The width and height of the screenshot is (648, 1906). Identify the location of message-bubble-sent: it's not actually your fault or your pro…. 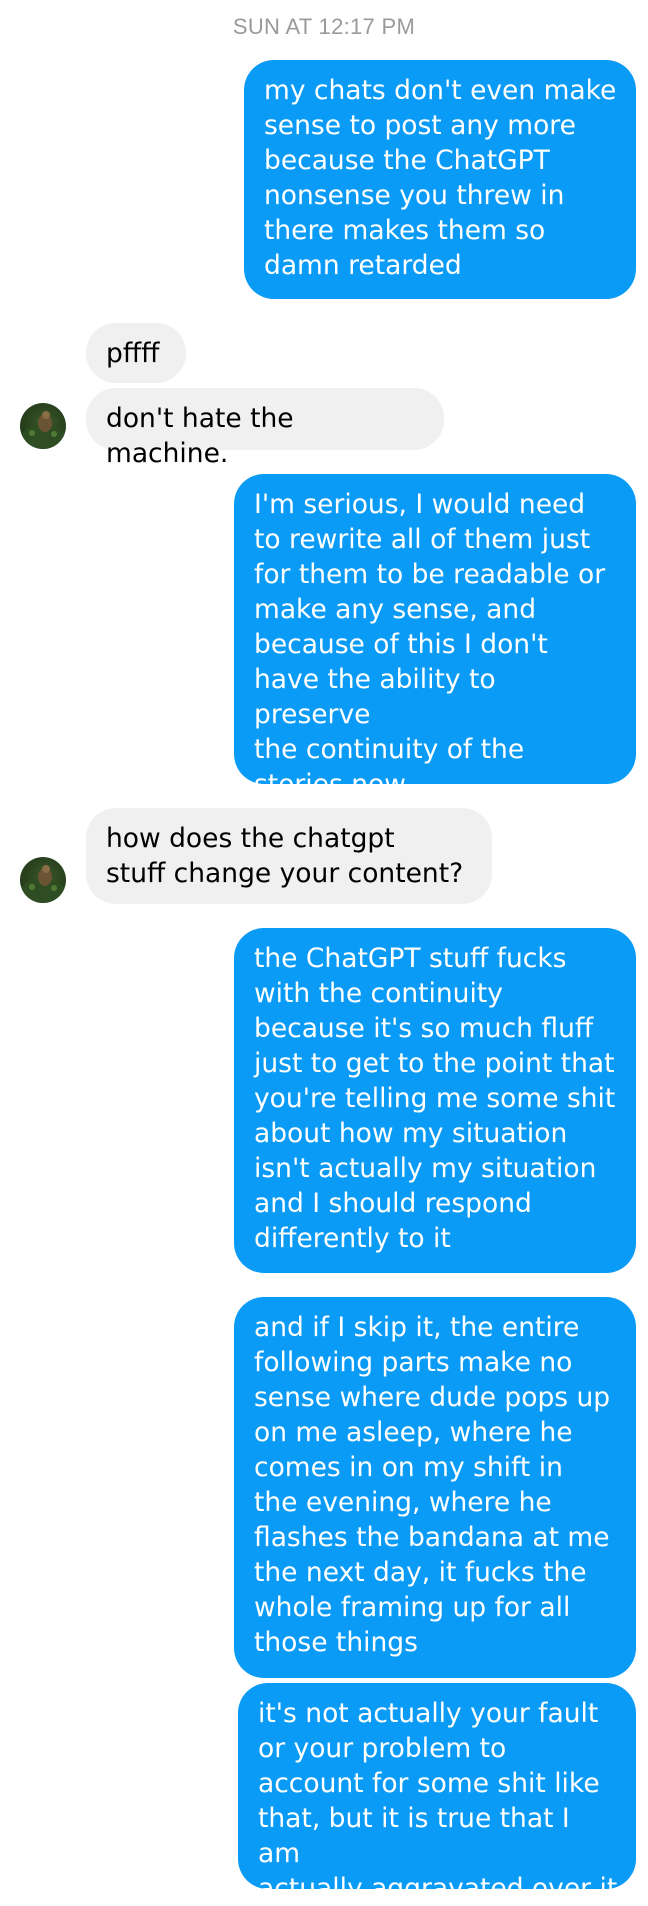
(437, 1793).